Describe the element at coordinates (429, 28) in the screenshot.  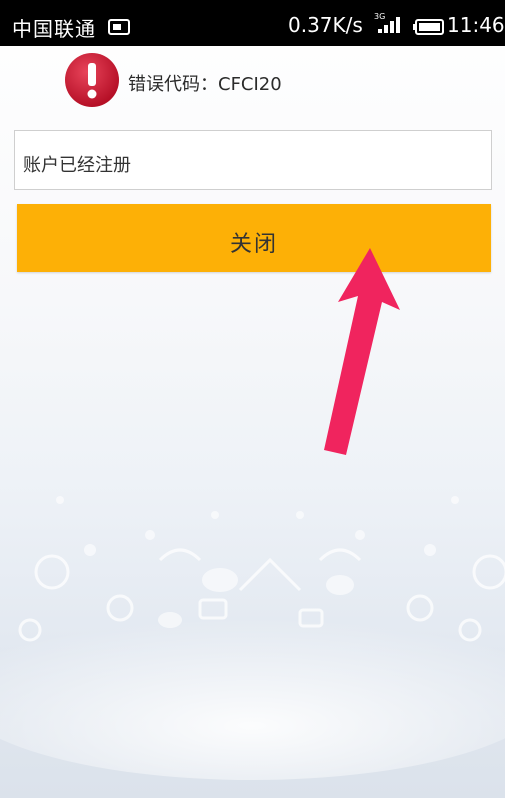
I see `battery-icon` at that location.